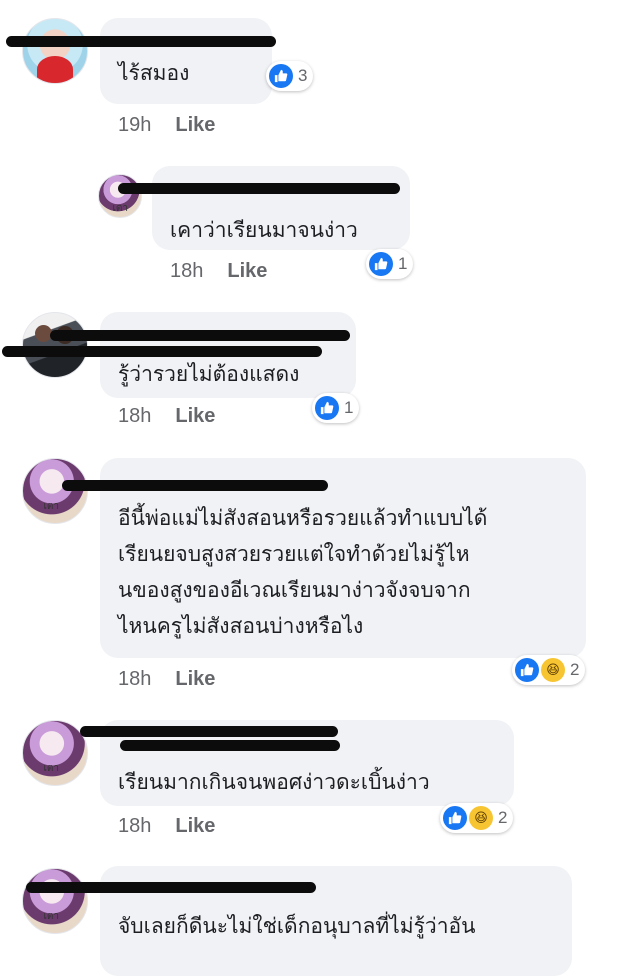  I want to click on comment-text: เคาว่าเรียนมาจนง่าว, so click(264, 230).